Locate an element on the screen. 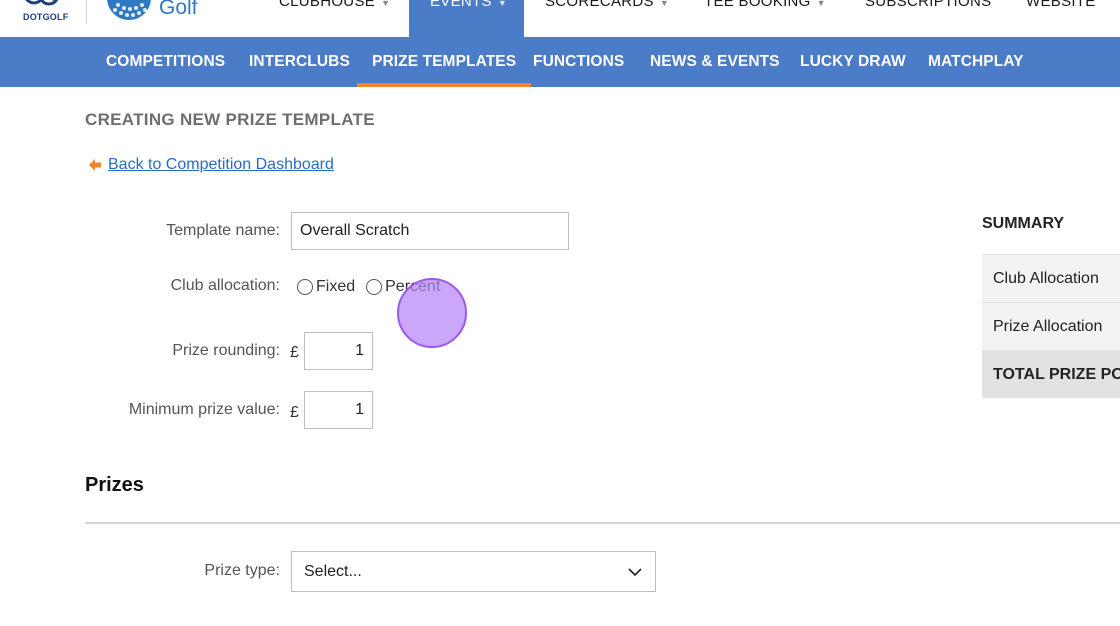 The width and height of the screenshot is (1120, 626). topnav-tee-booking: TEE BOOKING ▼ is located at coordinates (765, 18).